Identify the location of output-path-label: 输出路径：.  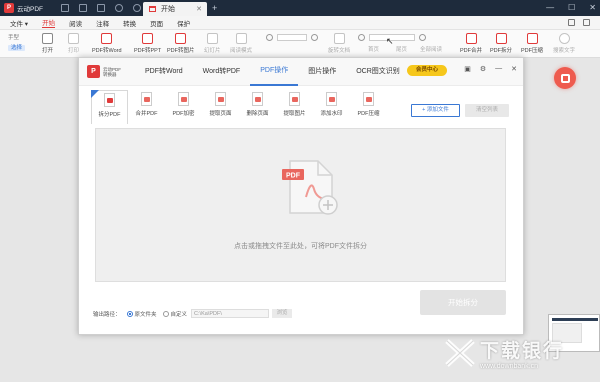
(107, 314).